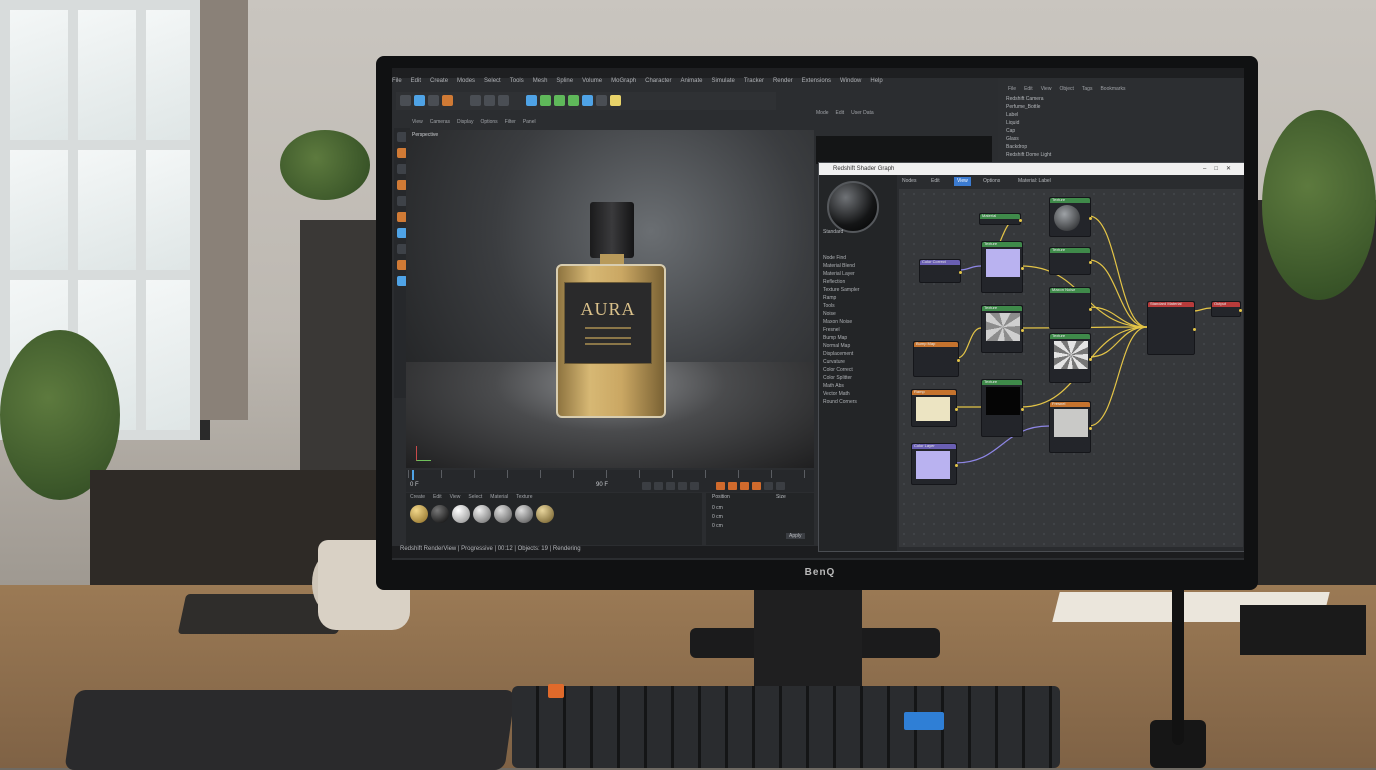 The image size is (1376, 770). I want to click on rotate-tool-icon, so click(447, 100).